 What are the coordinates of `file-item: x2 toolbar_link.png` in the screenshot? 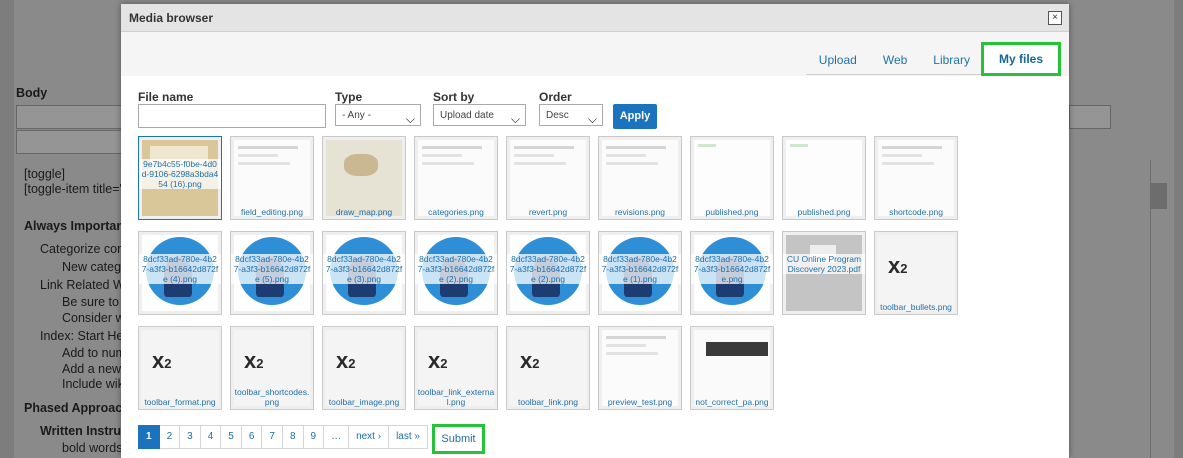 It's located at (548, 368).